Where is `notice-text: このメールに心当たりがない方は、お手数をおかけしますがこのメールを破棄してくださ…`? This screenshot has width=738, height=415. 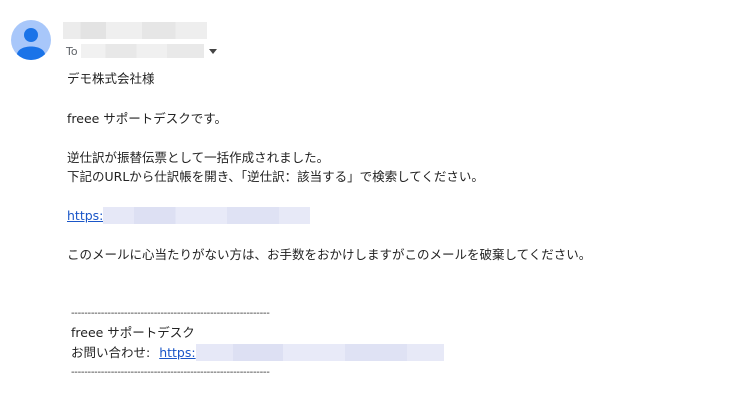
notice-text: このメールに心当たりがない方は、お手数をおかけしますがこのメールを破棄してくださ… is located at coordinates (329, 254).